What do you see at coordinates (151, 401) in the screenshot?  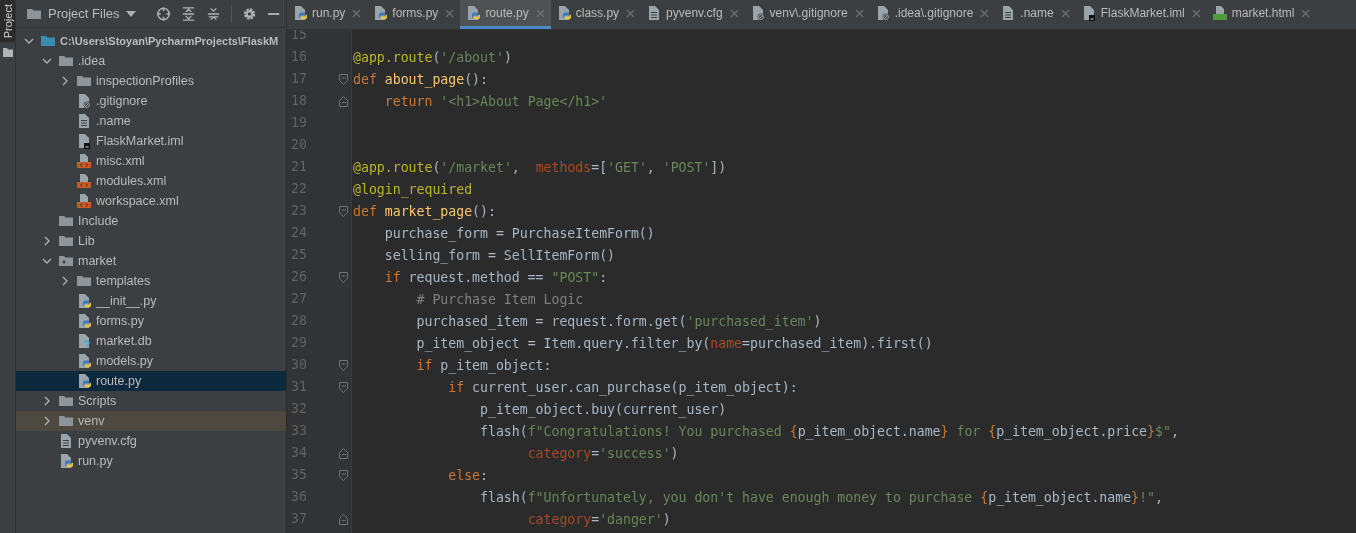 I see `tree-item: Scripts` at bounding box center [151, 401].